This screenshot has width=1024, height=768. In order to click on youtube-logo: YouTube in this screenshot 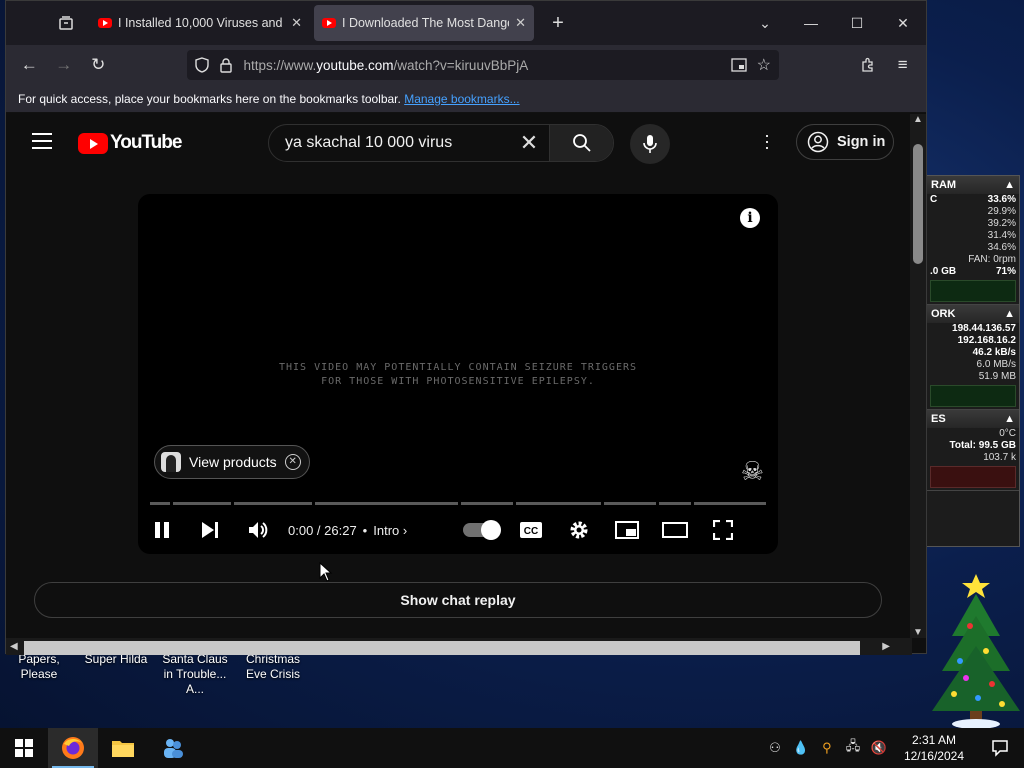, I will do `click(130, 143)`.